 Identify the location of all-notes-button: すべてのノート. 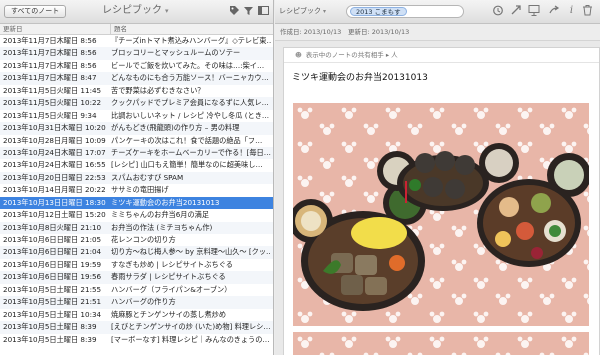
(35, 11).